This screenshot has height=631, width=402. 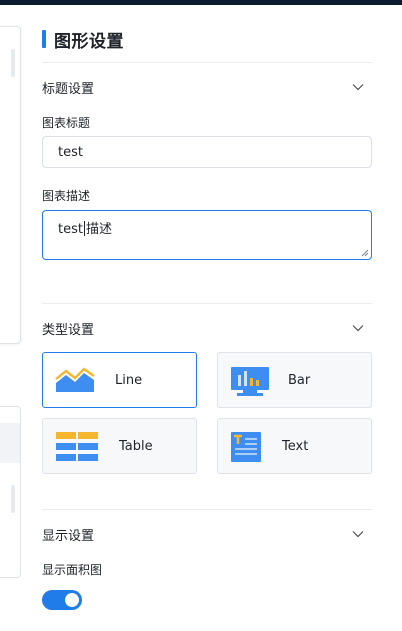 I want to click on type-option-text-label: Text, so click(x=295, y=446).